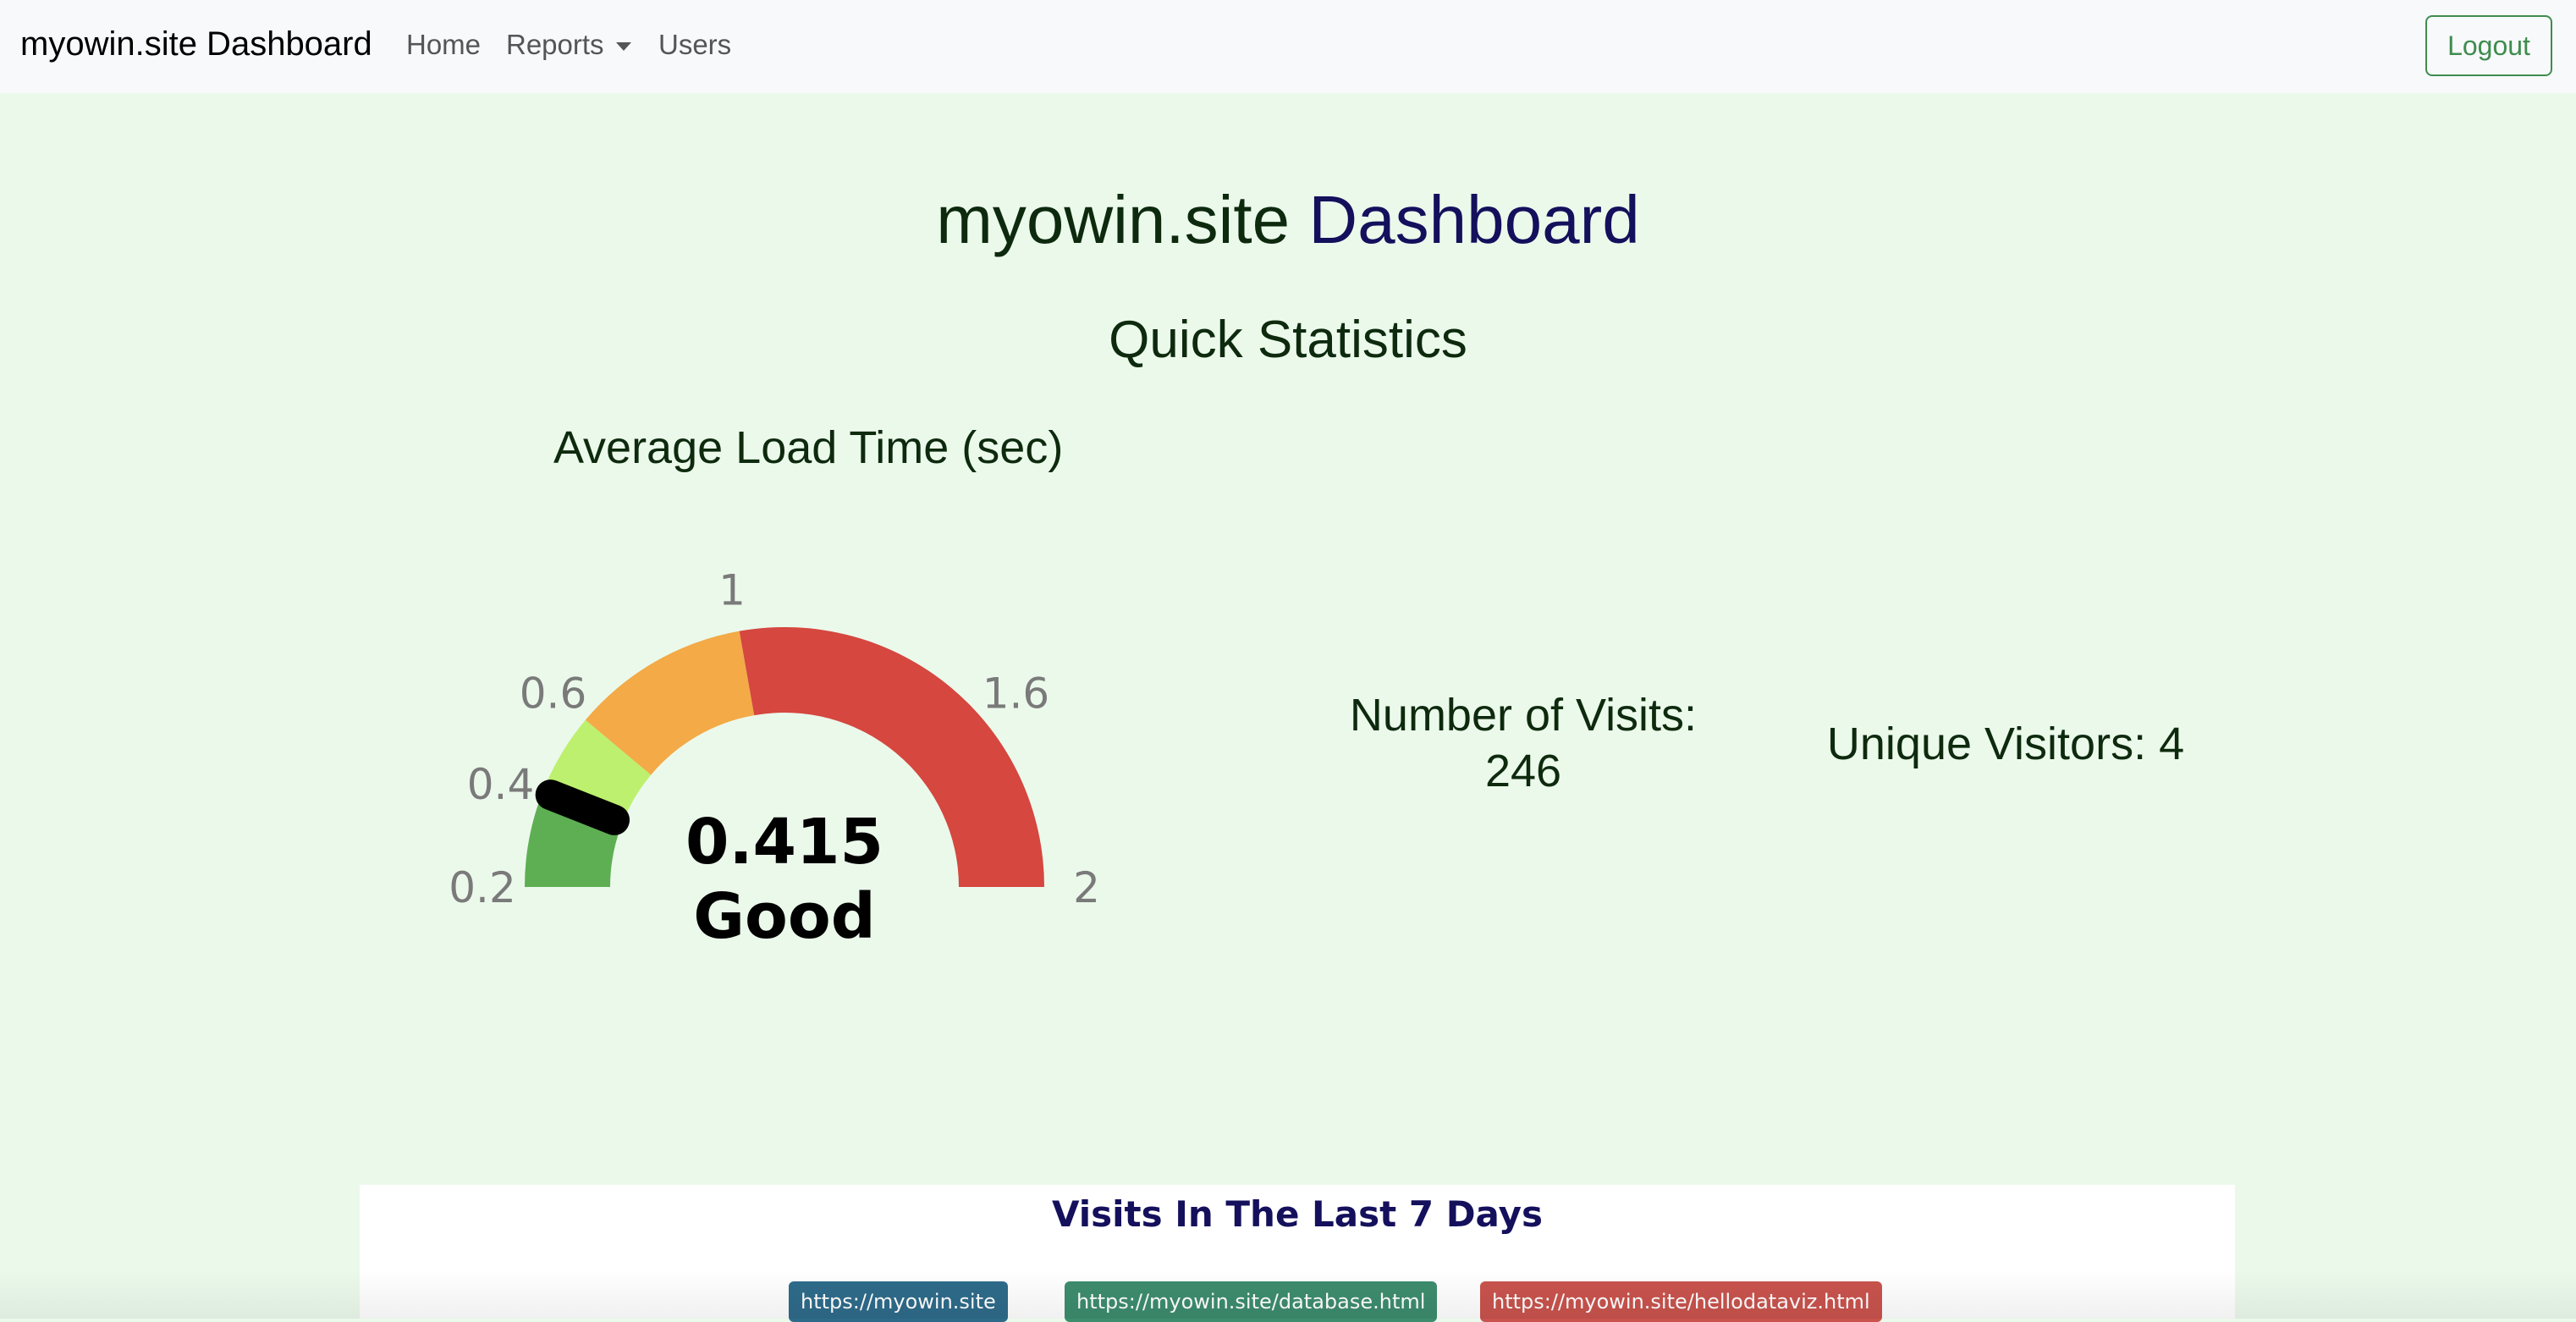  What do you see at coordinates (1016, 694) in the screenshot?
I see `gauge-tick-label: 1.6` at bounding box center [1016, 694].